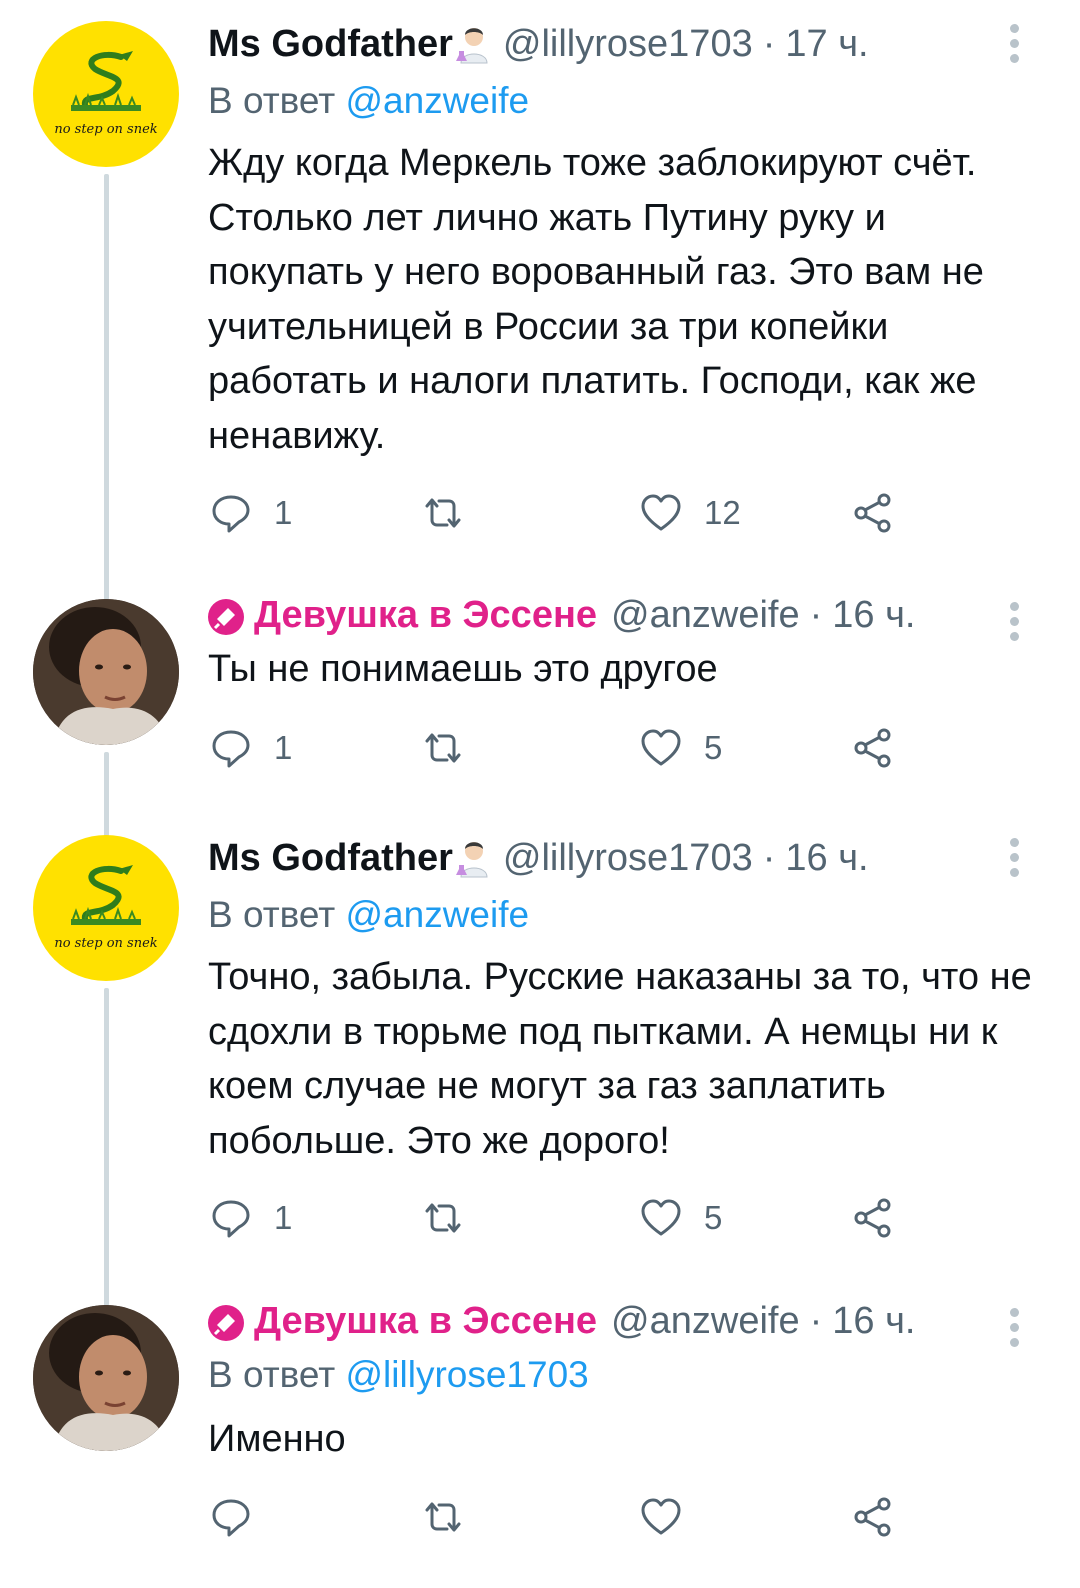 This screenshot has width=1080, height=1588. I want to click on like-button: 12, so click(689, 513).